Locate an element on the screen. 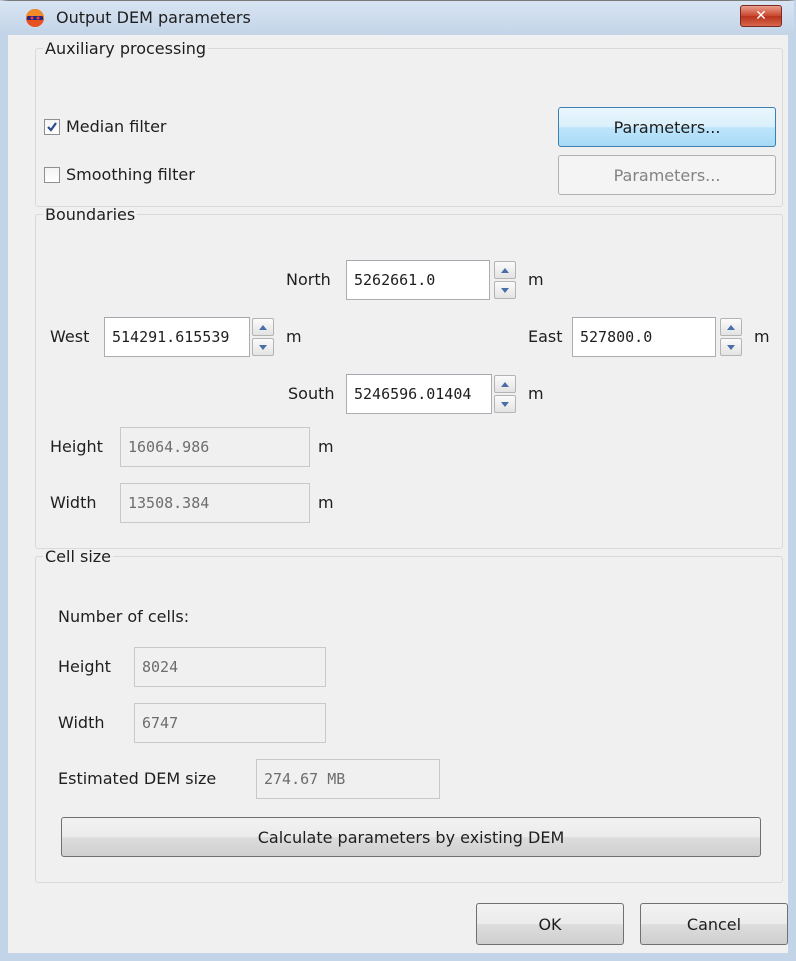 This screenshot has width=796, height=961. auxiliary-processing-legend: Auxiliary processing is located at coordinates (126, 48).